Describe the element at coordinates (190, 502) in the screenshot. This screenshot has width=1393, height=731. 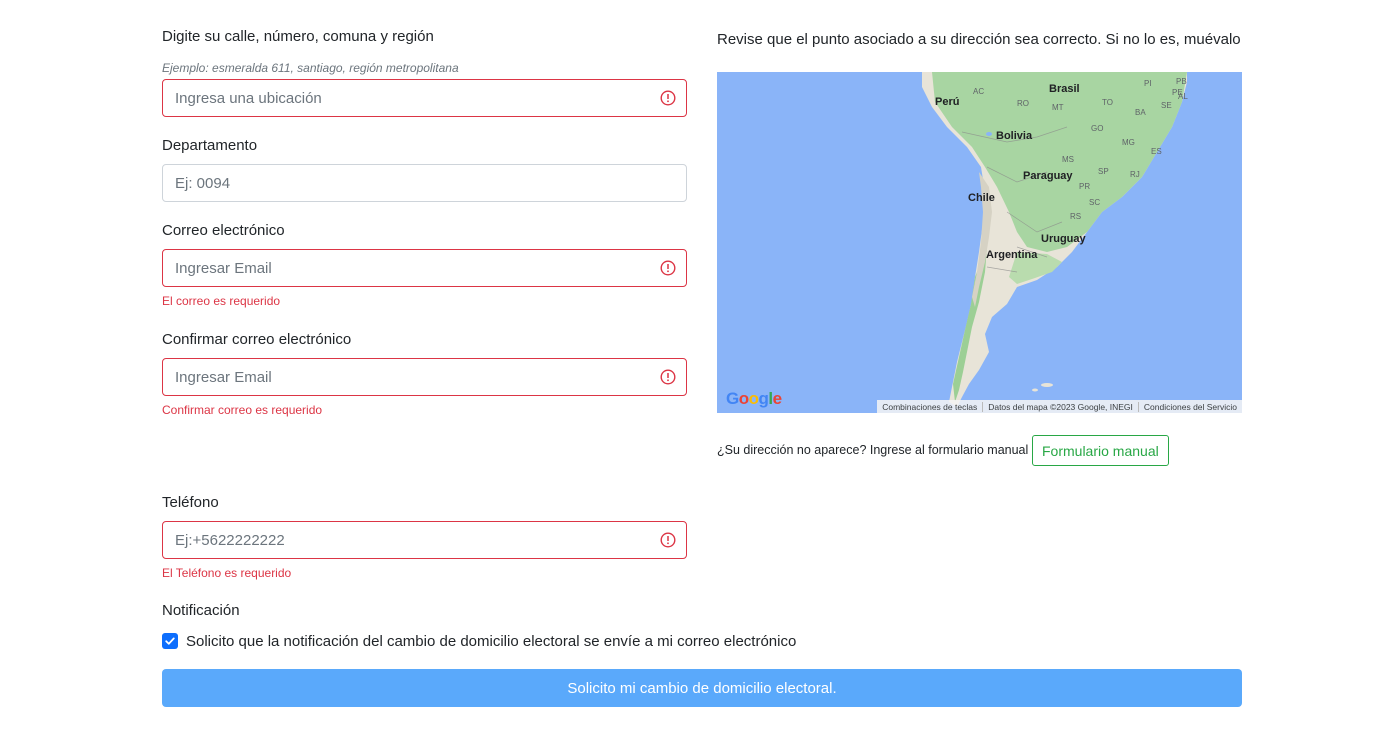
I see `phone-label: Teléfono` at that location.